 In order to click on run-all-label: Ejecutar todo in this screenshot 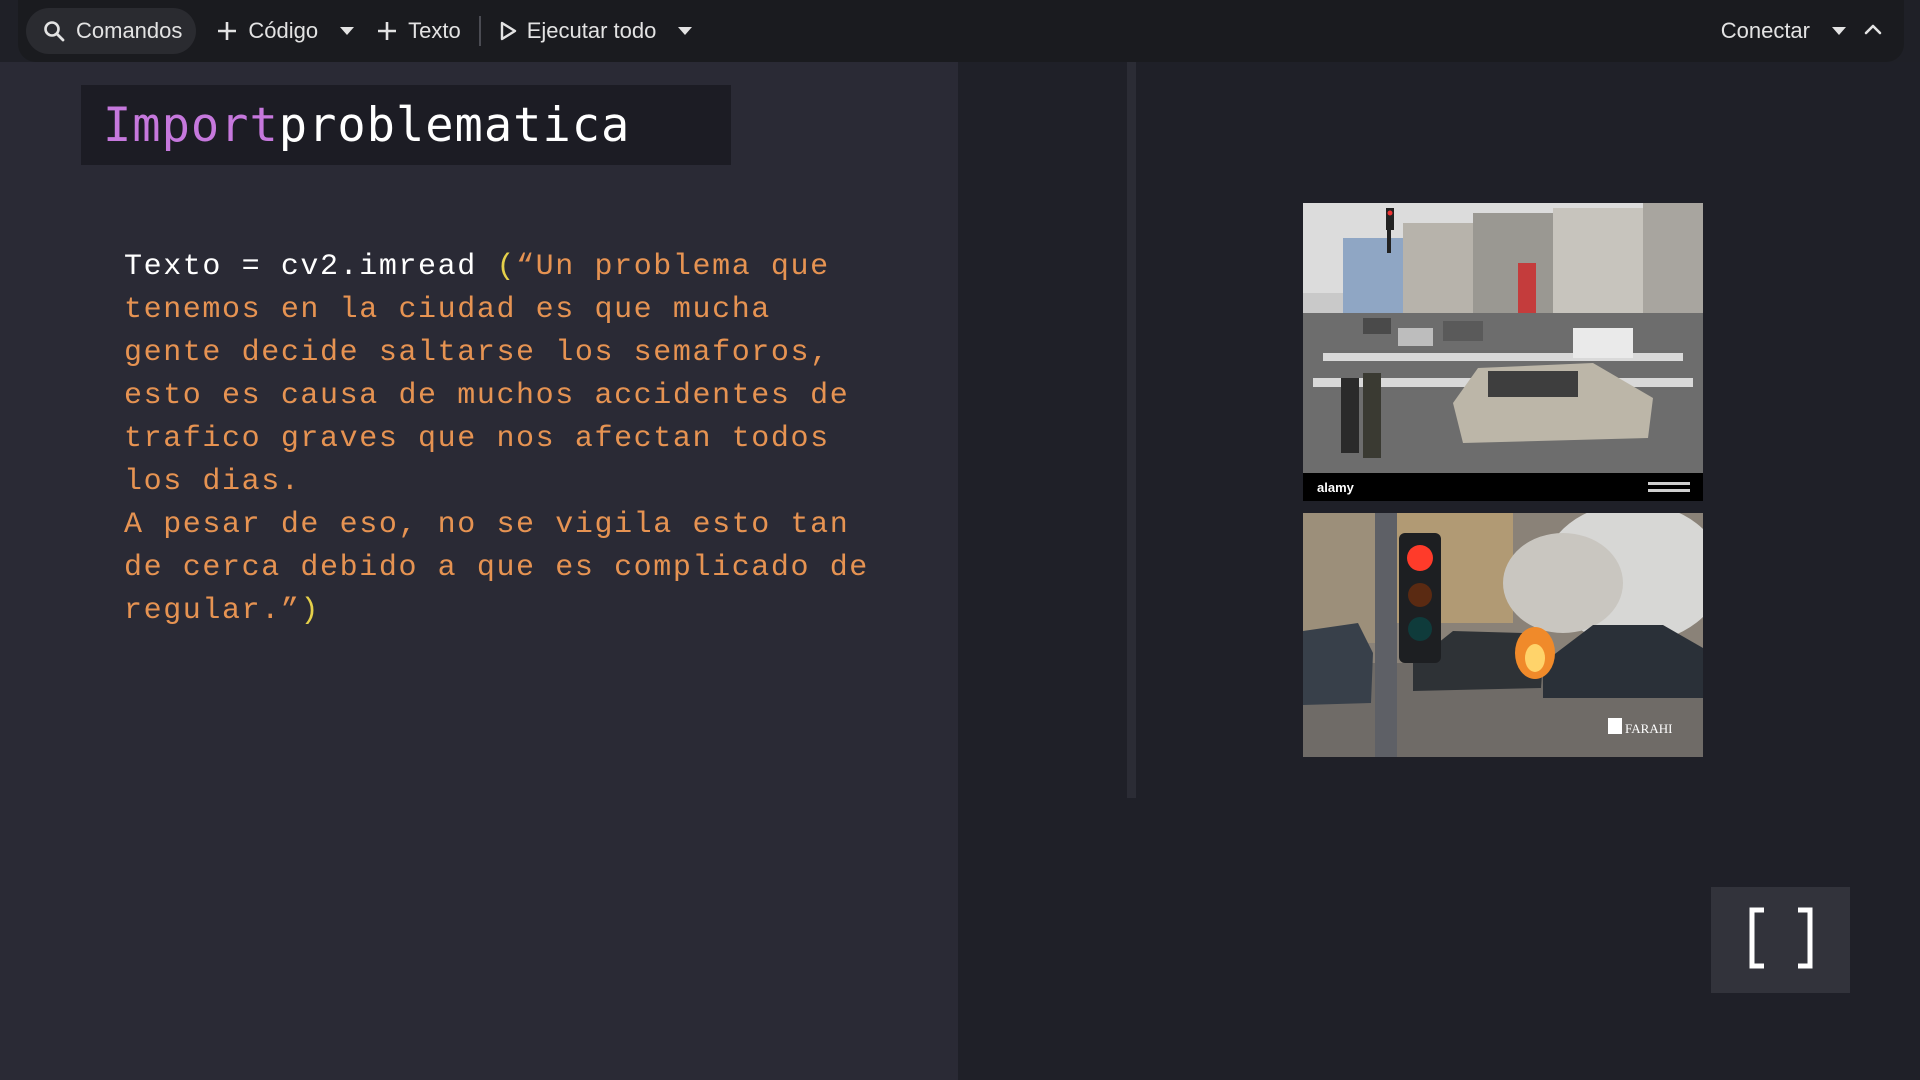, I will do `click(591, 30)`.